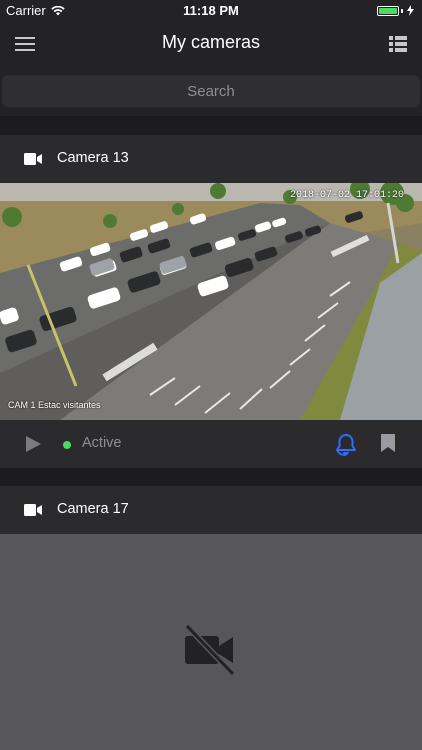  Describe the element at coordinates (93, 509) in the screenshot. I see `camera-name: Camera 17` at that location.